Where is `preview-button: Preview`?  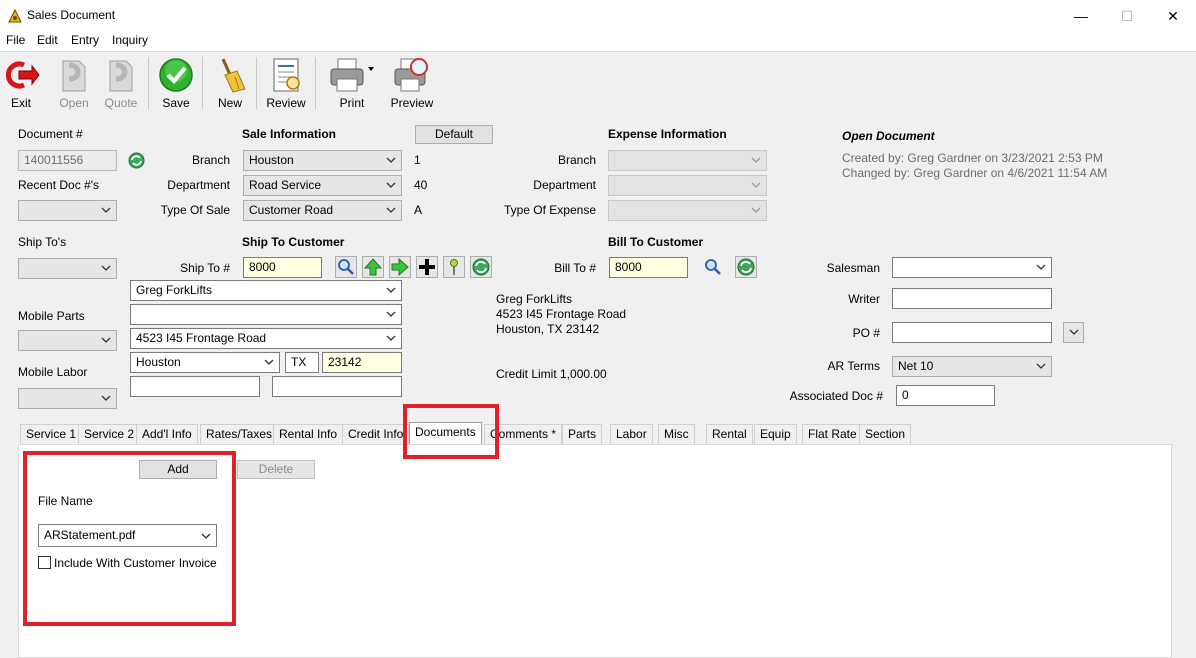 preview-button: Preview is located at coordinates (412, 84).